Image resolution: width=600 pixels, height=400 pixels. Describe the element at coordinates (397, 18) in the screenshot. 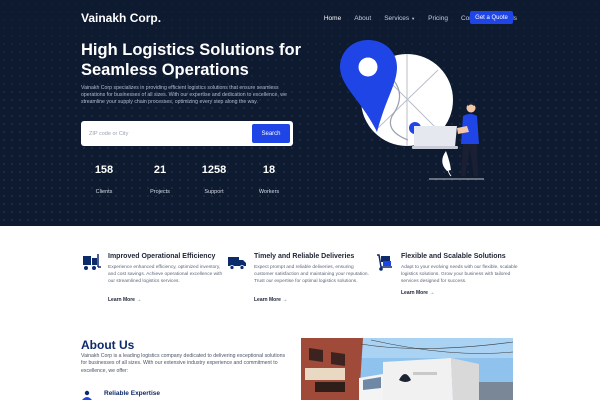

I see `nav-services-label: Services` at that location.